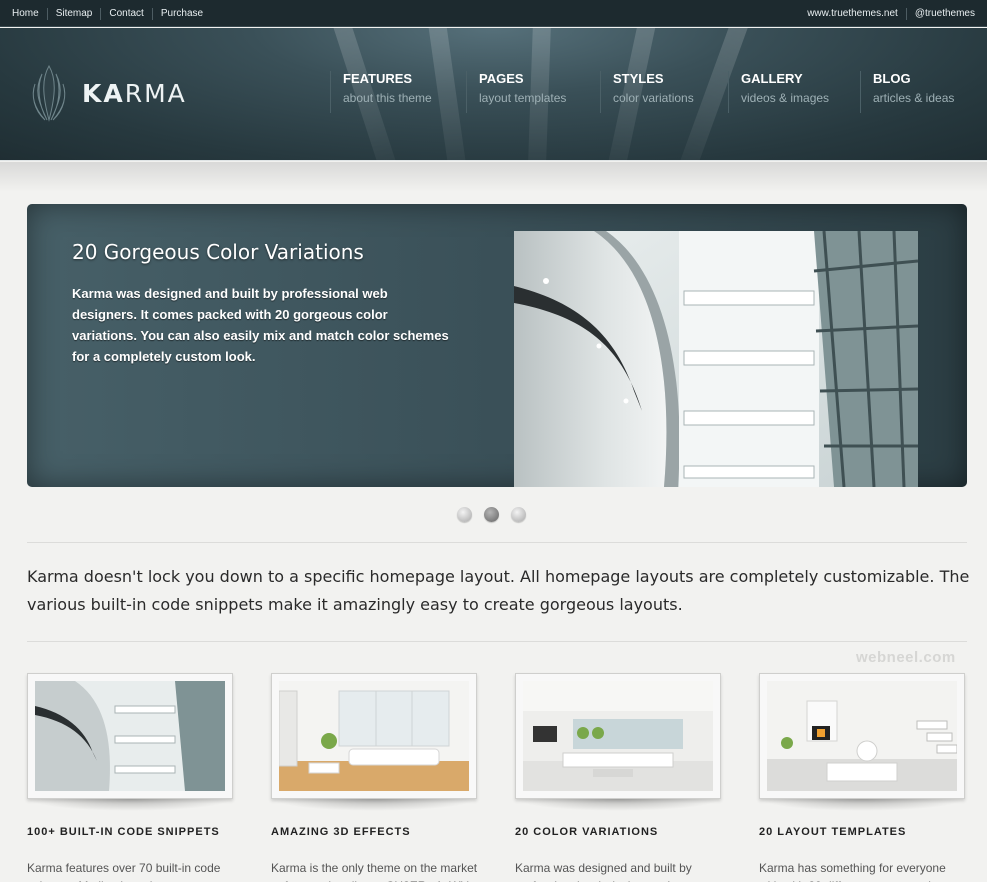  I want to click on top-link-purchase: Purchase, so click(182, 14).